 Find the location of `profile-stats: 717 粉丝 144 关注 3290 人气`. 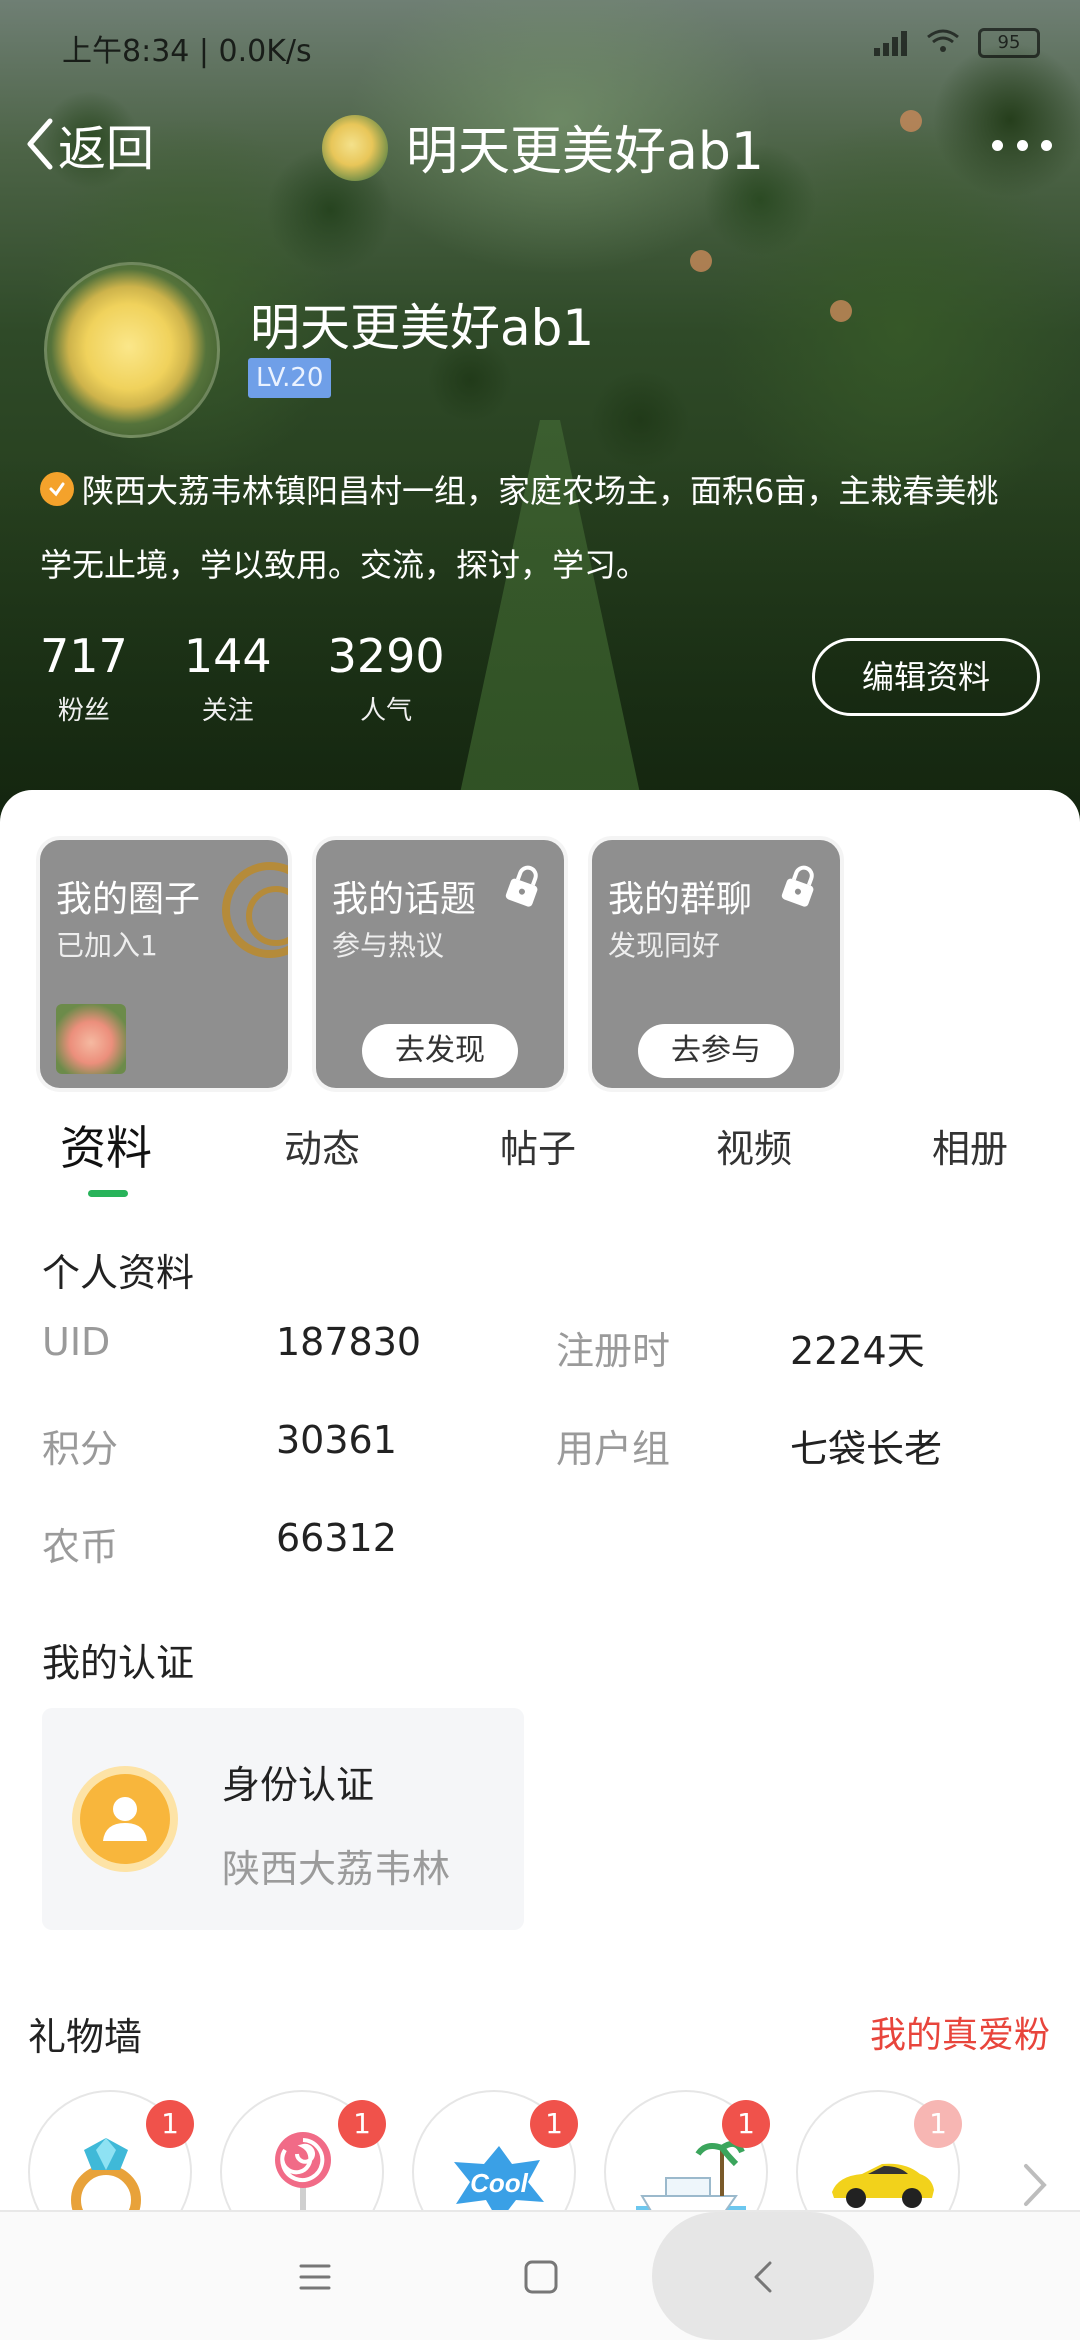

profile-stats: 717 粉丝 144 关注 3290 人气 is located at coordinates (270, 677).